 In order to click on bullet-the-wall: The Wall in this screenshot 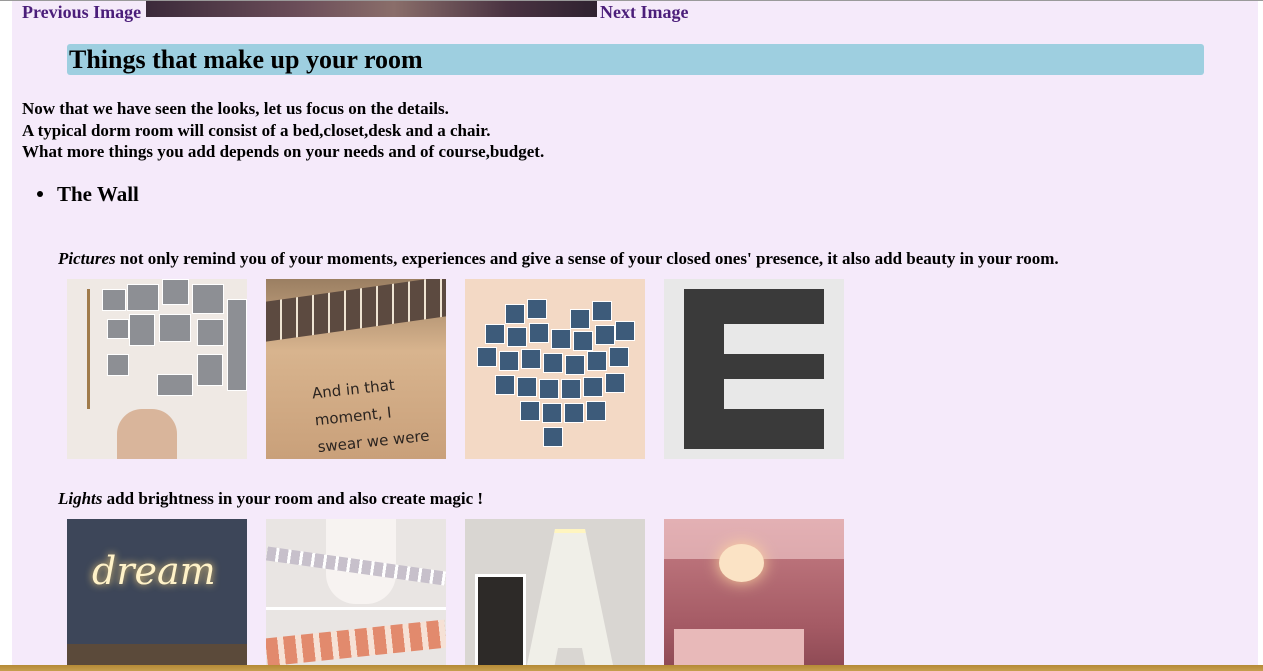, I will do `click(88, 194)`.